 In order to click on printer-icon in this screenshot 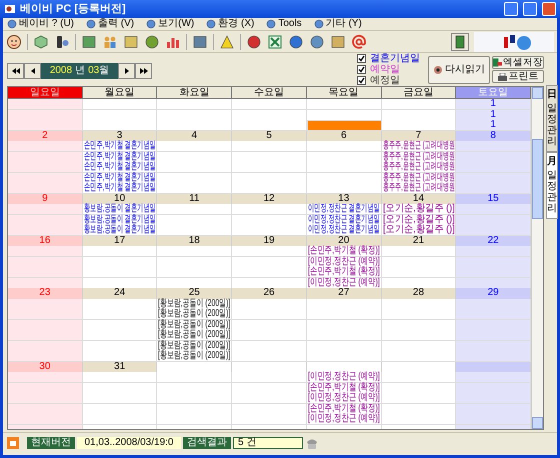, I will do `click(502, 76)`.